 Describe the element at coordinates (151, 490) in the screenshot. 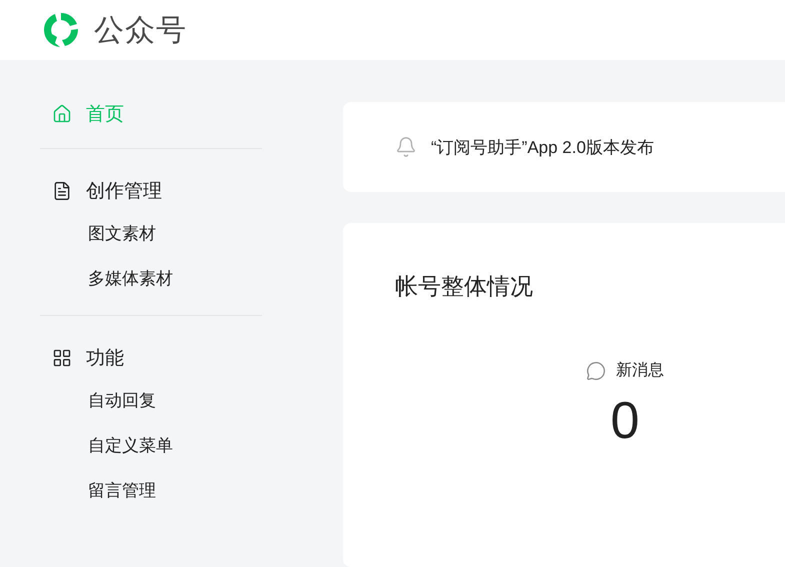

I see `nav-subitem: 留言管理` at that location.